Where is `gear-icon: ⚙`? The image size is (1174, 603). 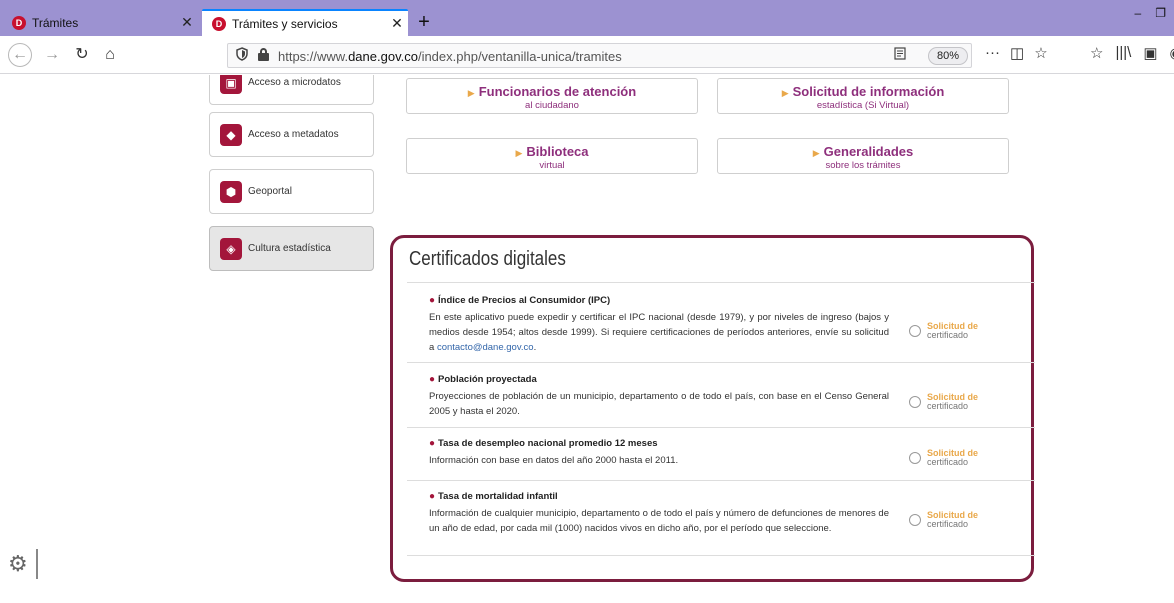
gear-icon: ⚙ is located at coordinates (23, 564).